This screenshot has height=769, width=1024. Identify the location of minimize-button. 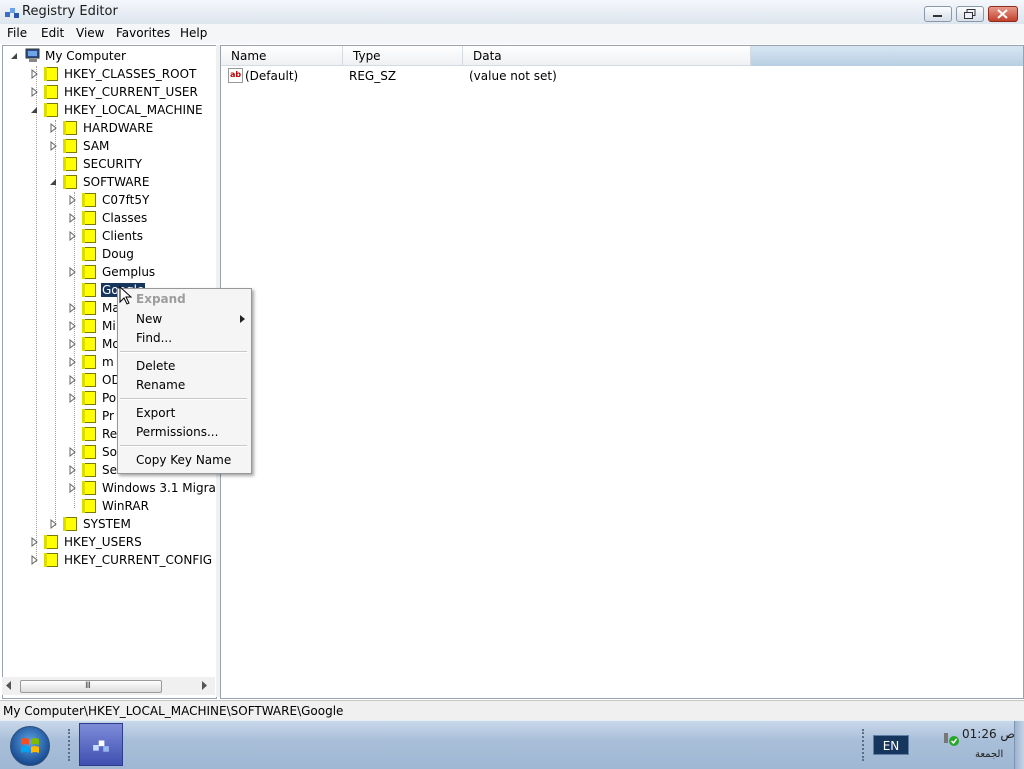
(938, 14).